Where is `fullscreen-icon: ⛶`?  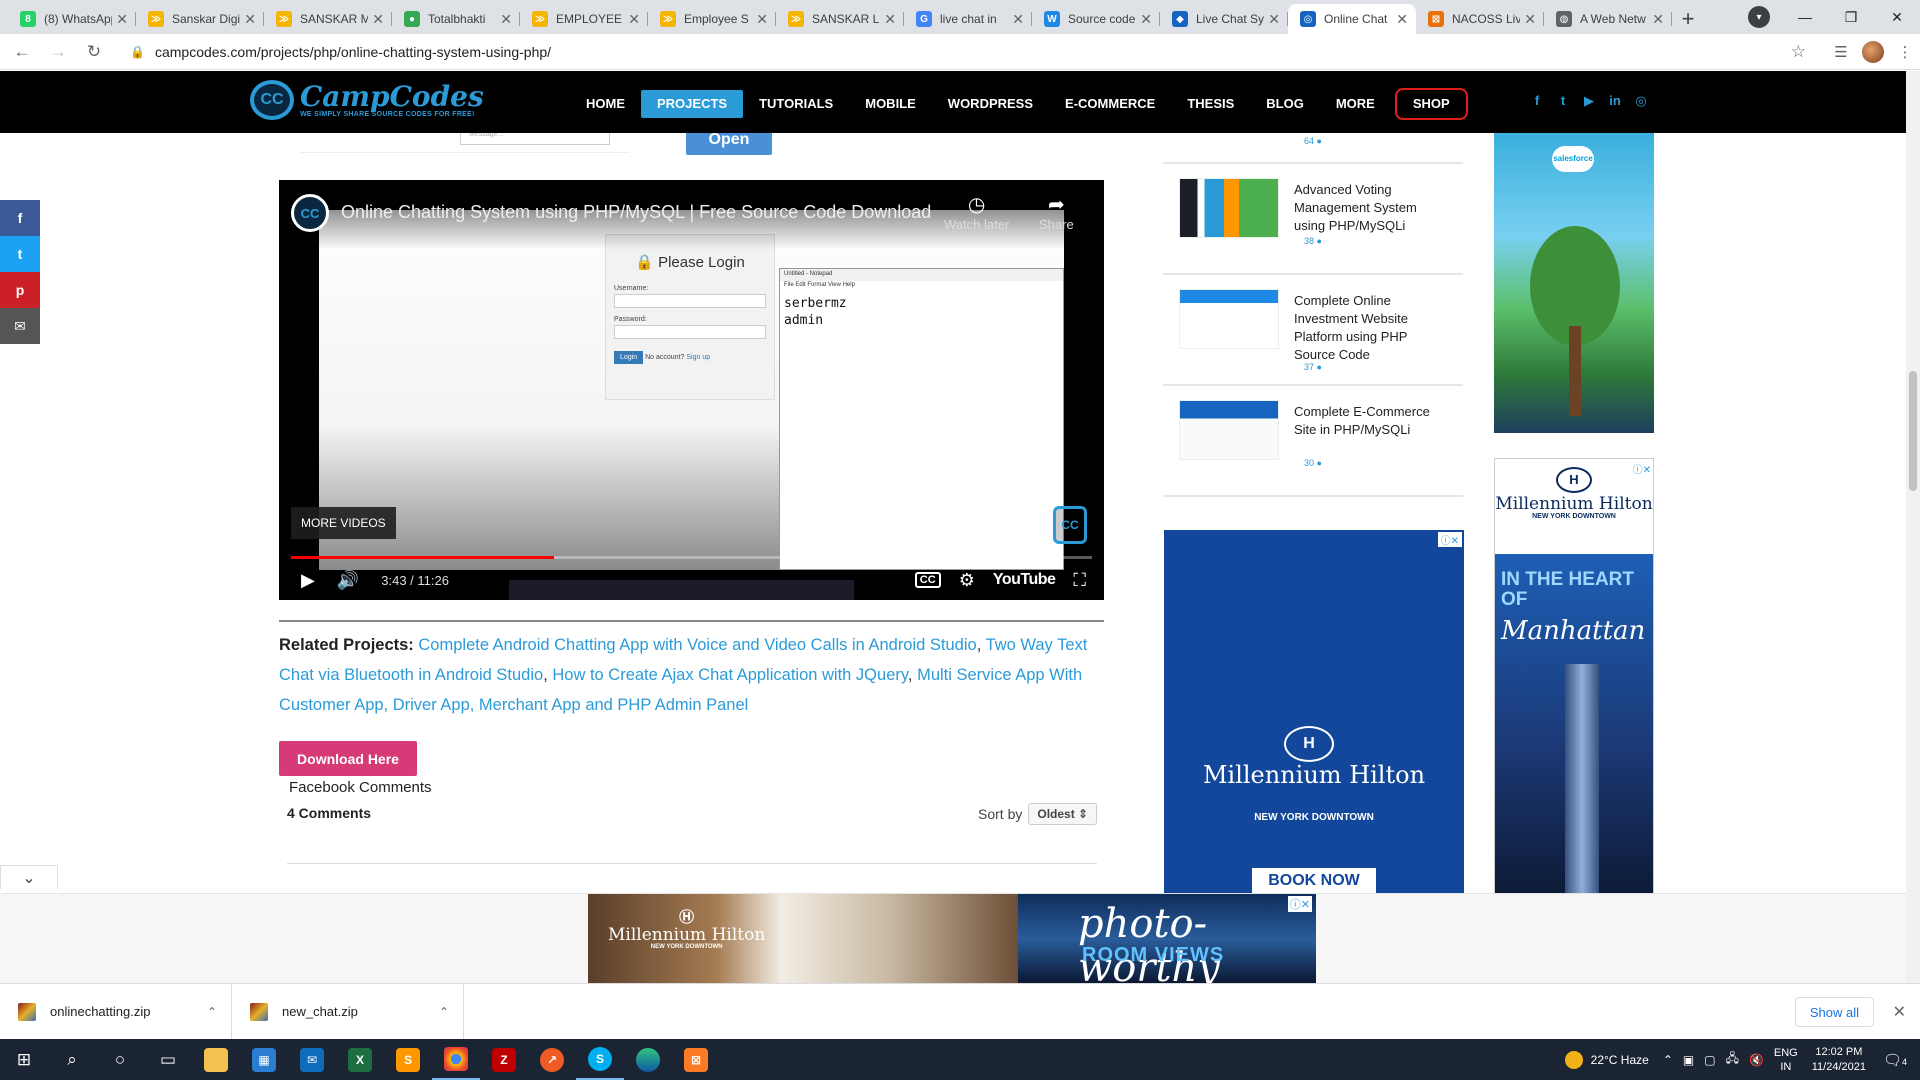 fullscreen-icon: ⛶ is located at coordinates (1079, 580).